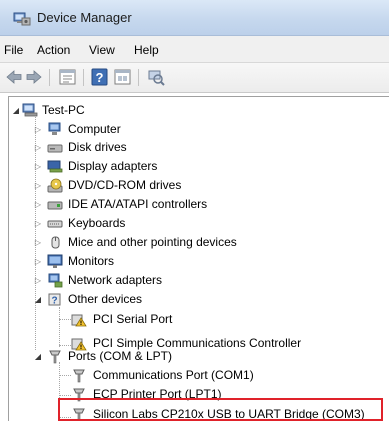 Image resolution: width=389 pixels, height=421 pixels. Describe the element at coordinates (55, 148) in the screenshot. I see `disk-drive-icon` at that location.